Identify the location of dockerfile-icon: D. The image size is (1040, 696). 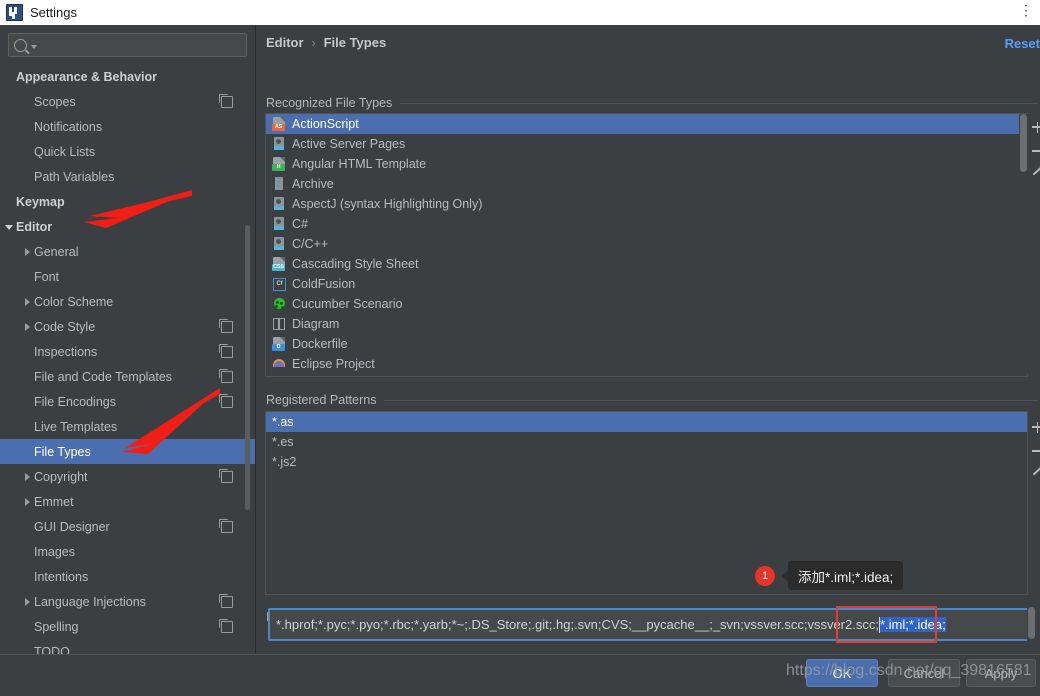
(279, 344).